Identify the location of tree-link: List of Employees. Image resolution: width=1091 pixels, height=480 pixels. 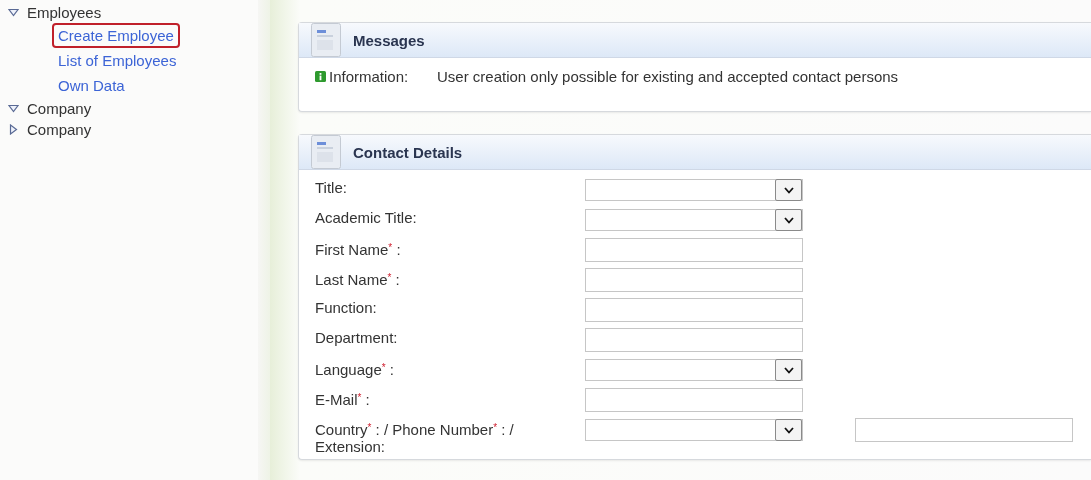
(117, 60).